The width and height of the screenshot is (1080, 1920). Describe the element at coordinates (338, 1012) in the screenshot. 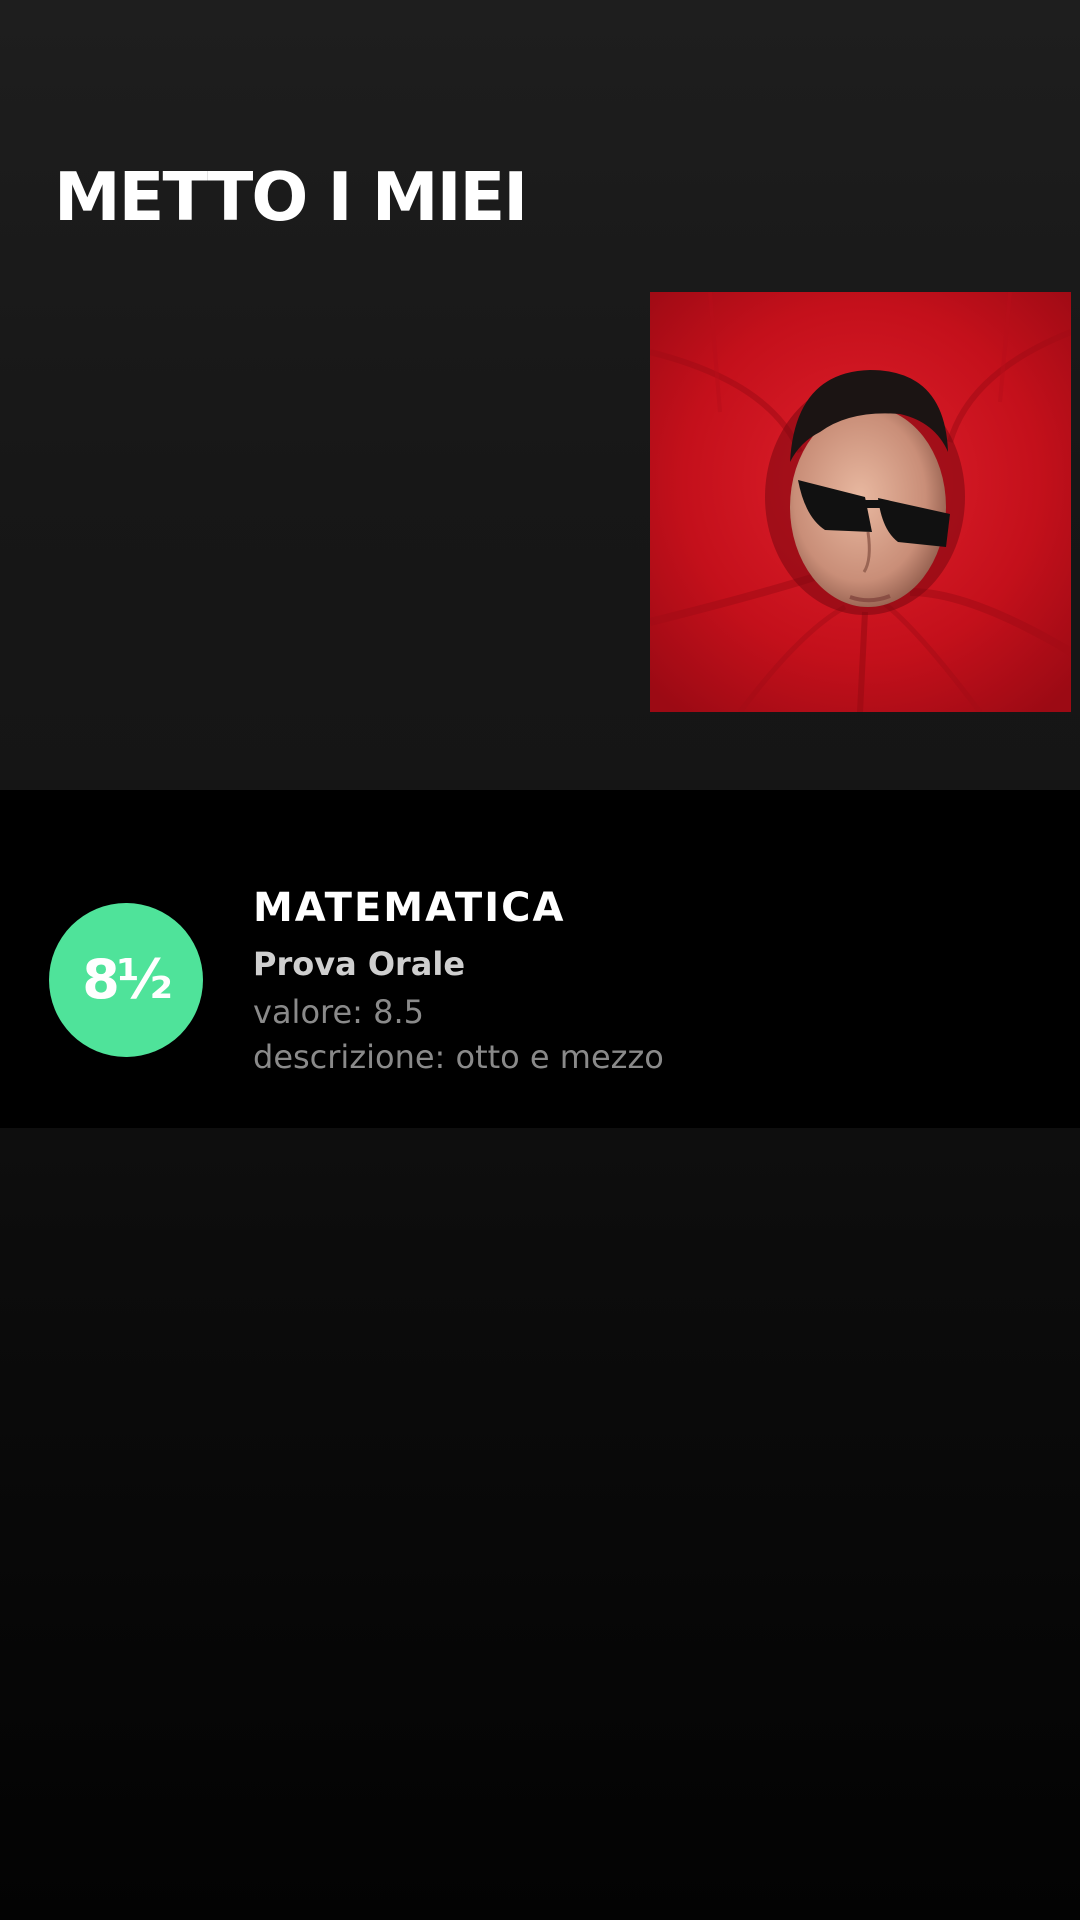

I see `grade-value-line: valore: 8.5` at that location.